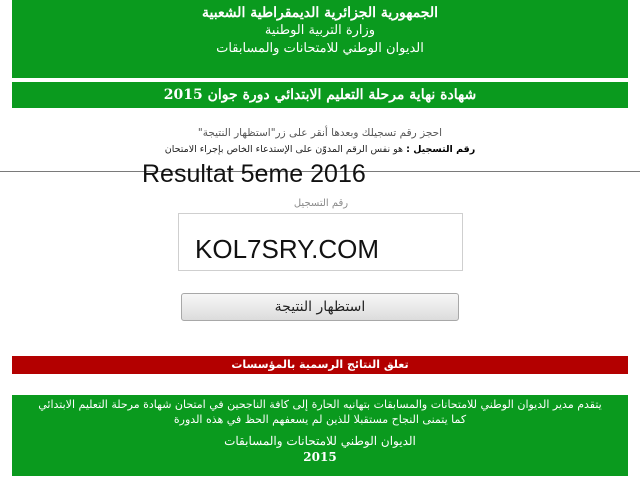 Image resolution: width=640 pixels, height=481 pixels. I want to click on registration-note-label: رقم التسجيل :, so click(441, 149).